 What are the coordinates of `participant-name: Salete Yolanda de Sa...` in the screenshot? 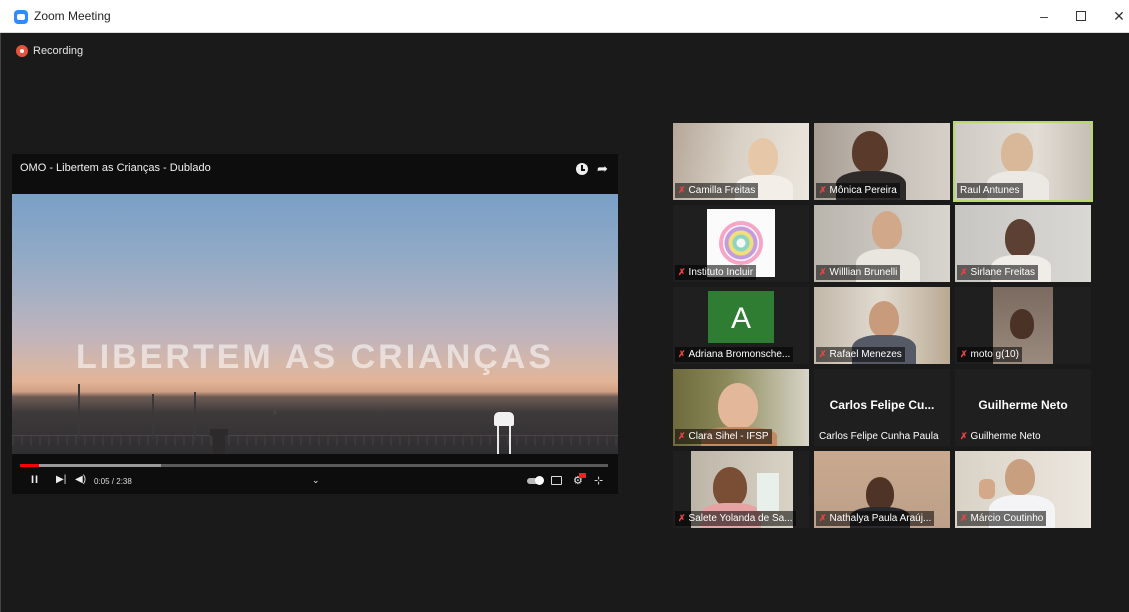 It's located at (740, 518).